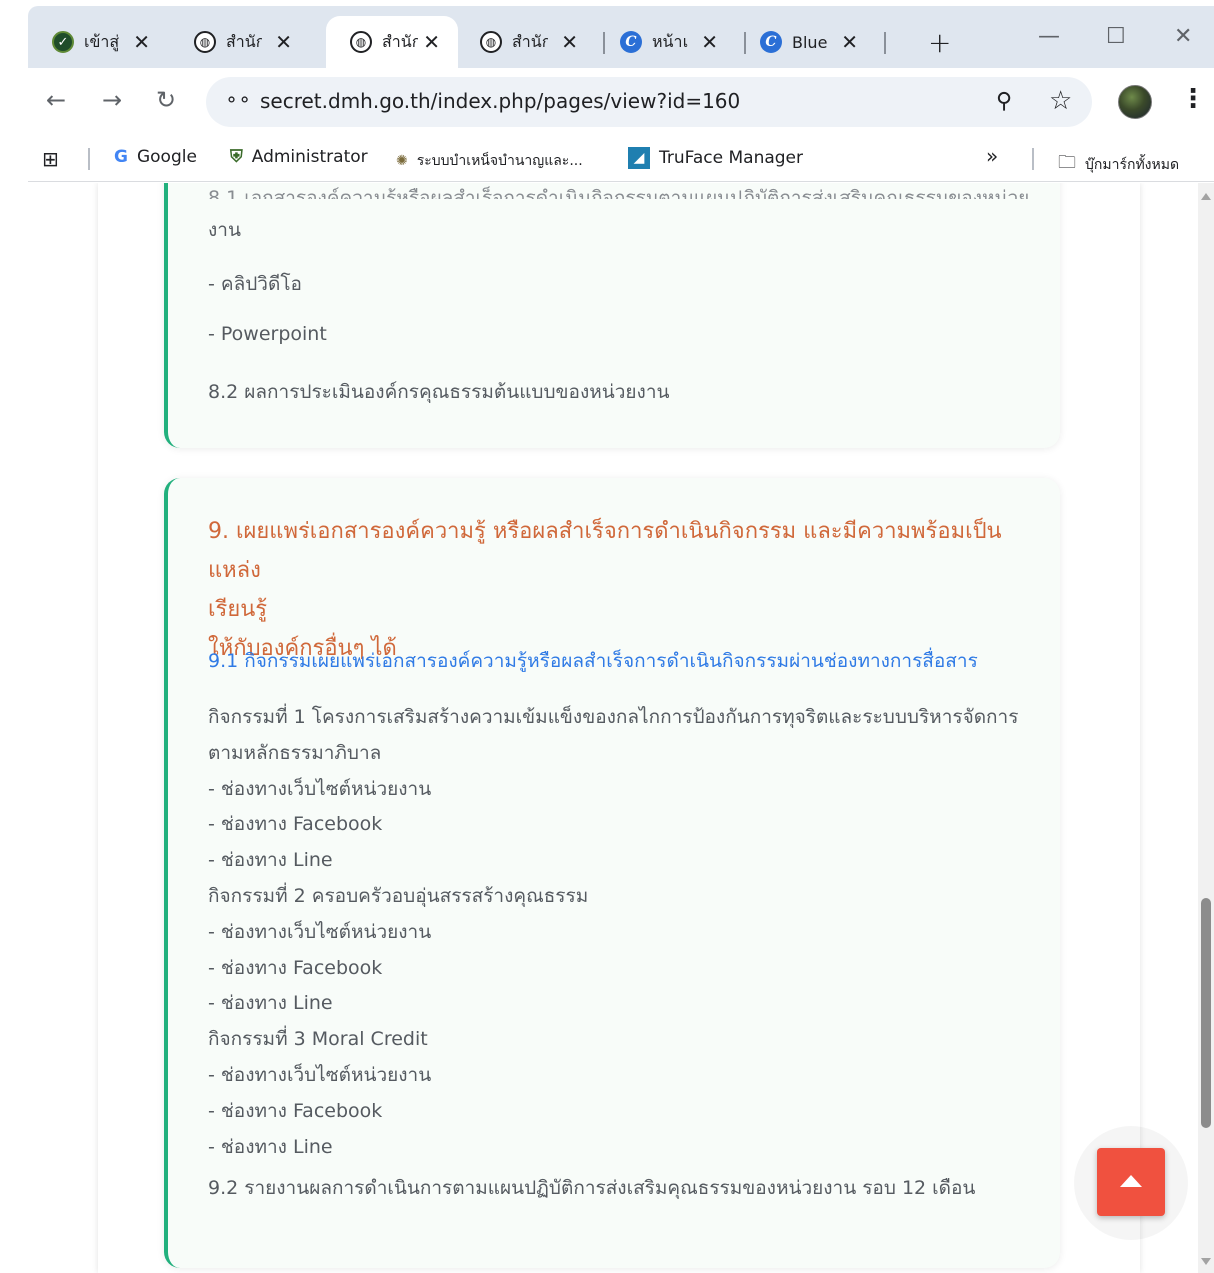 This screenshot has width=1214, height=1273. I want to click on heading-line: เรียนรู้, so click(238, 609).